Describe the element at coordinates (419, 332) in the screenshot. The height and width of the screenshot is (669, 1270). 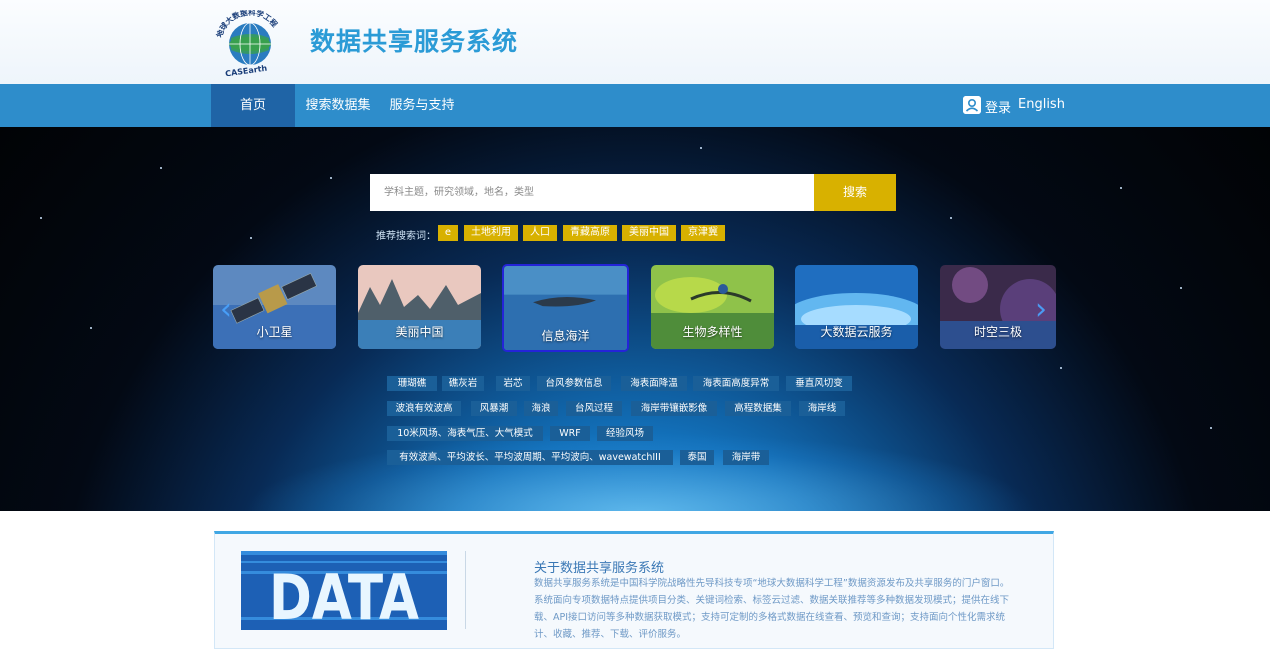
I see `card-label: 美丽中国` at that location.